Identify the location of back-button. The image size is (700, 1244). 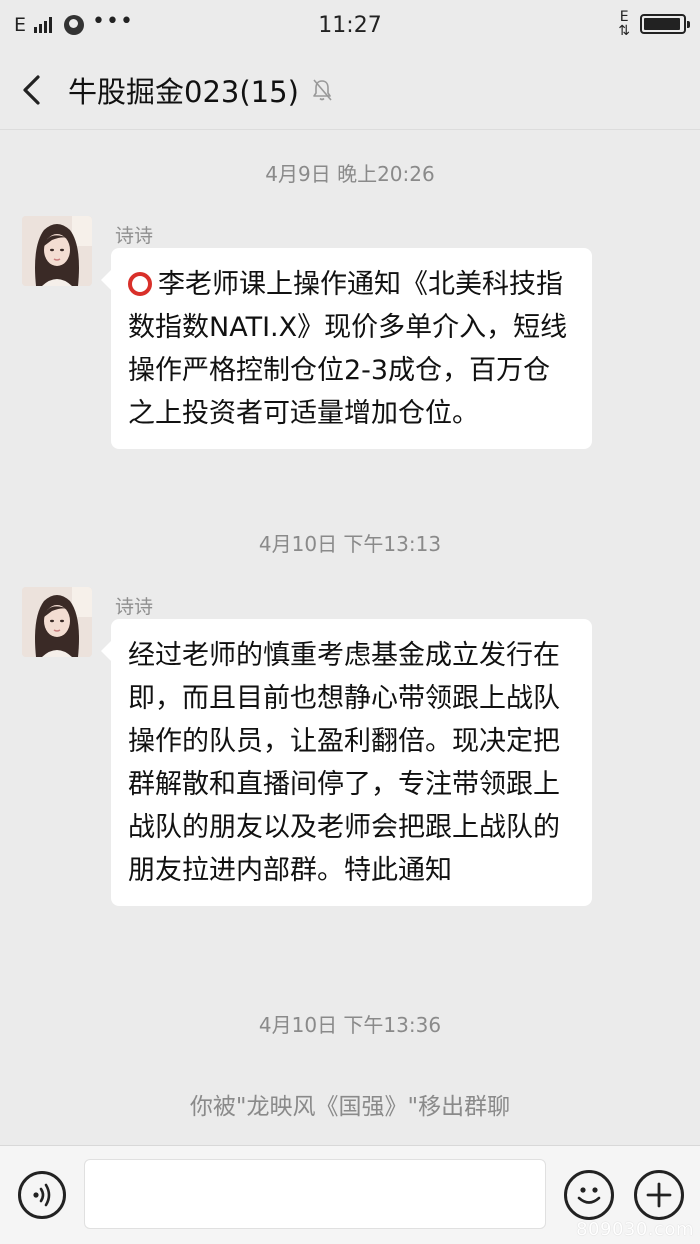
(38, 90).